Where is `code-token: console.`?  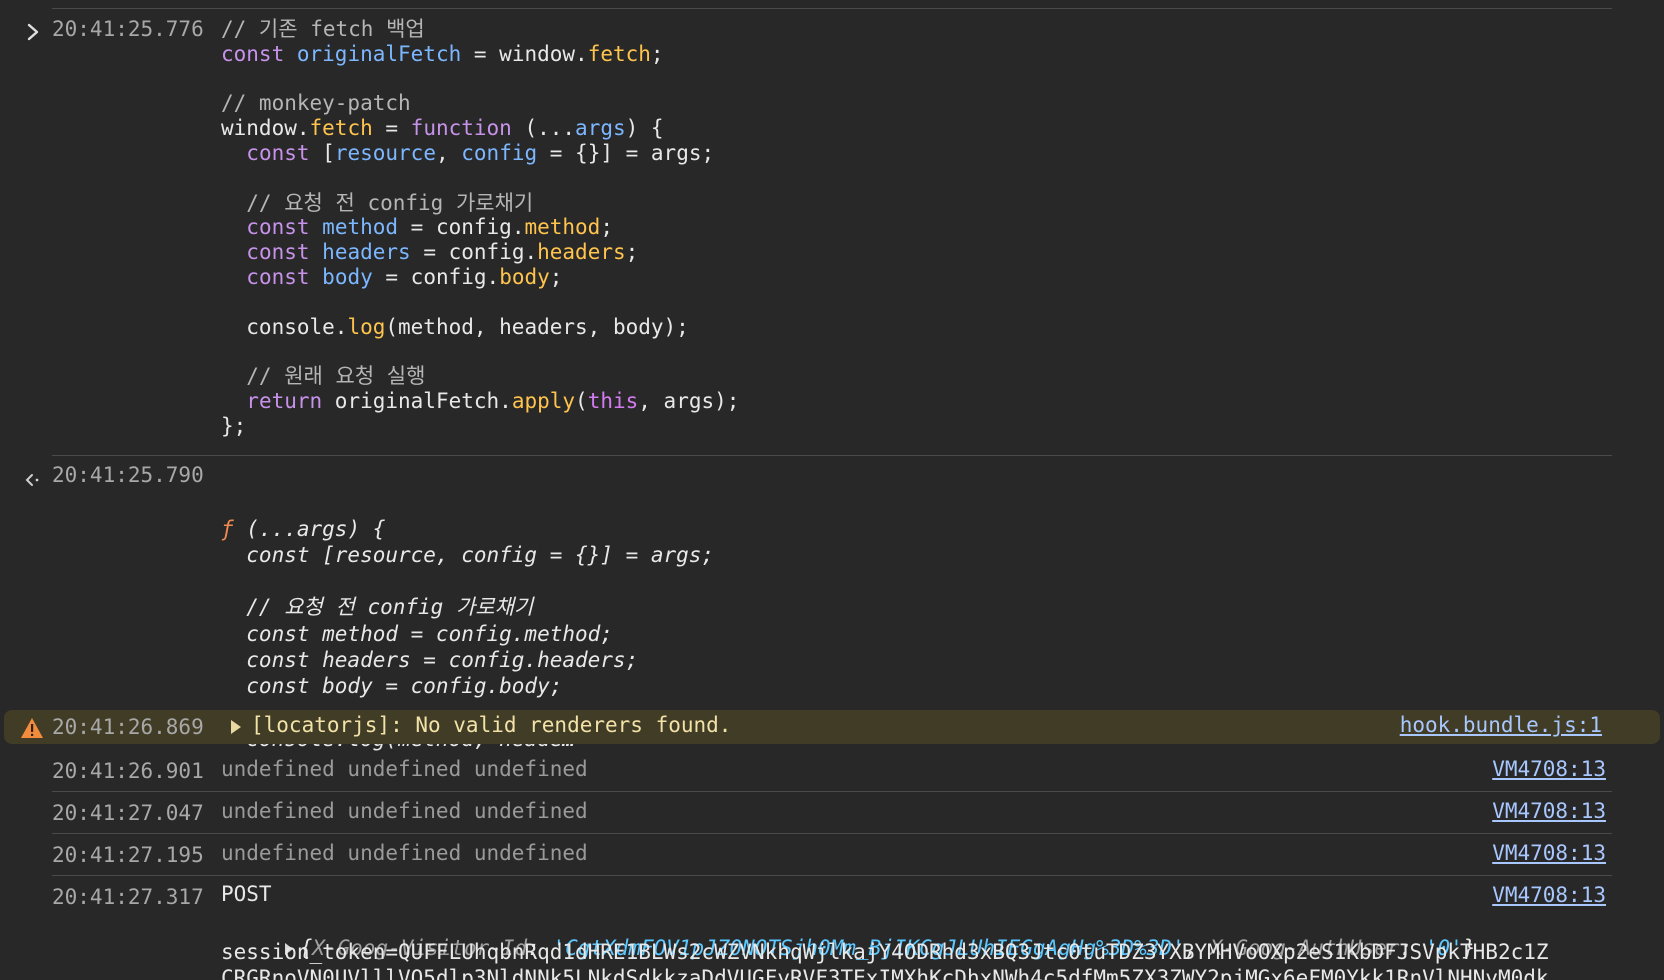 code-token: console. is located at coordinates (284, 326).